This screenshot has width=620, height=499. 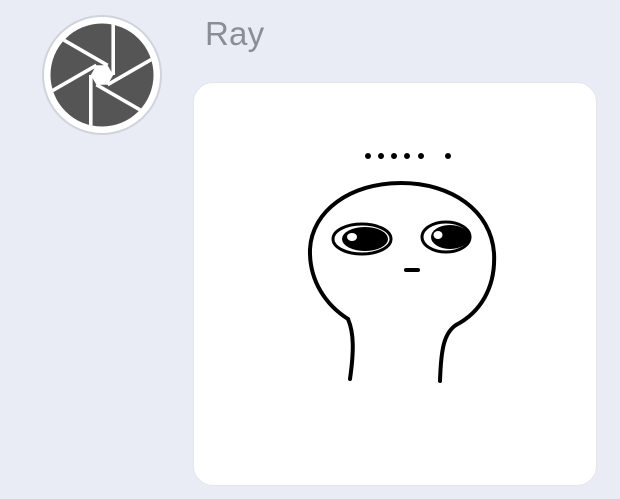 I want to click on character-head-outline, so click(x=402, y=253).